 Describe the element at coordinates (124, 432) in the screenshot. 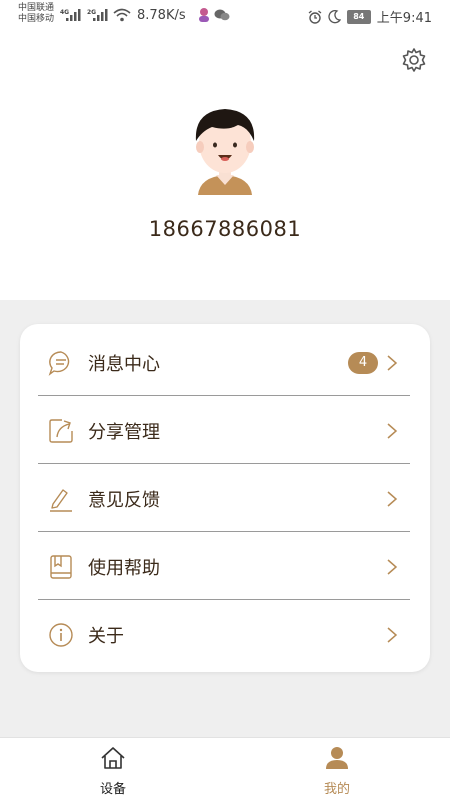

I see `menu-item-label: 分享管理` at that location.